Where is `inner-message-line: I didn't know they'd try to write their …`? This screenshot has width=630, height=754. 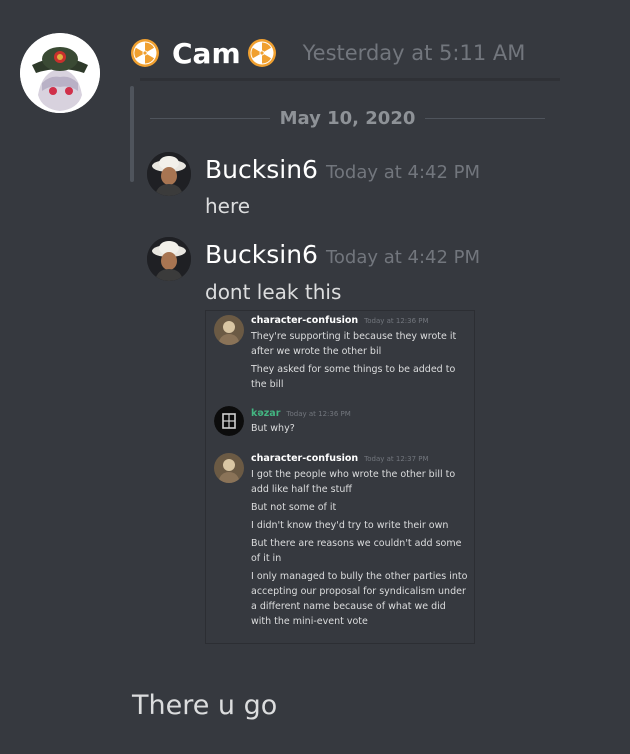
inner-message-line: I didn't know they'd try to write their … is located at coordinates (350, 525).